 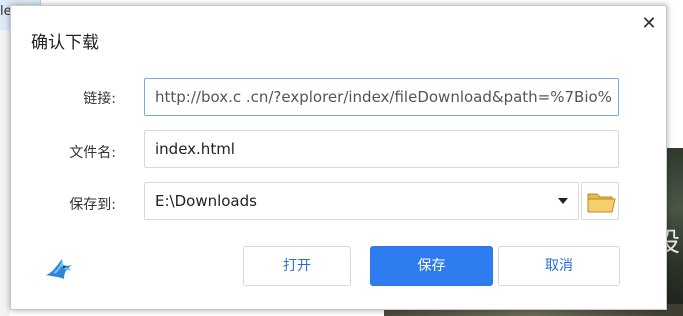 I want to click on saveto-label: 保存到:, so click(x=92, y=205).